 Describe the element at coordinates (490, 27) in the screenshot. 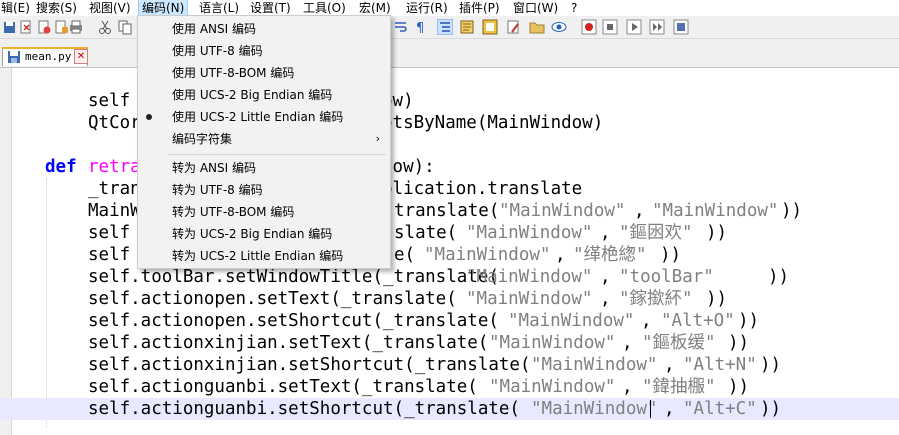

I see `function-list-icon` at that location.